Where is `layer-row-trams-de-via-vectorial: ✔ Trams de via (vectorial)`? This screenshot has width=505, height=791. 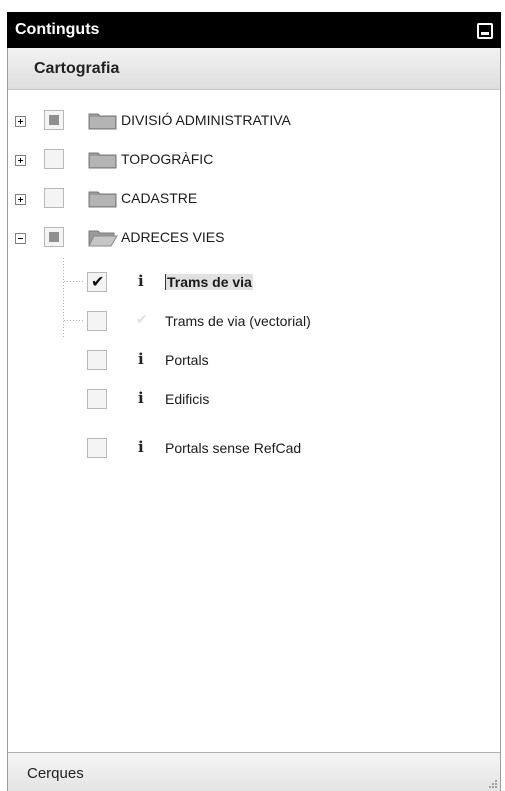 layer-row-trams-de-via-vectorial: ✔ Trams de via (vectorial) is located at coordinates (254, 322).